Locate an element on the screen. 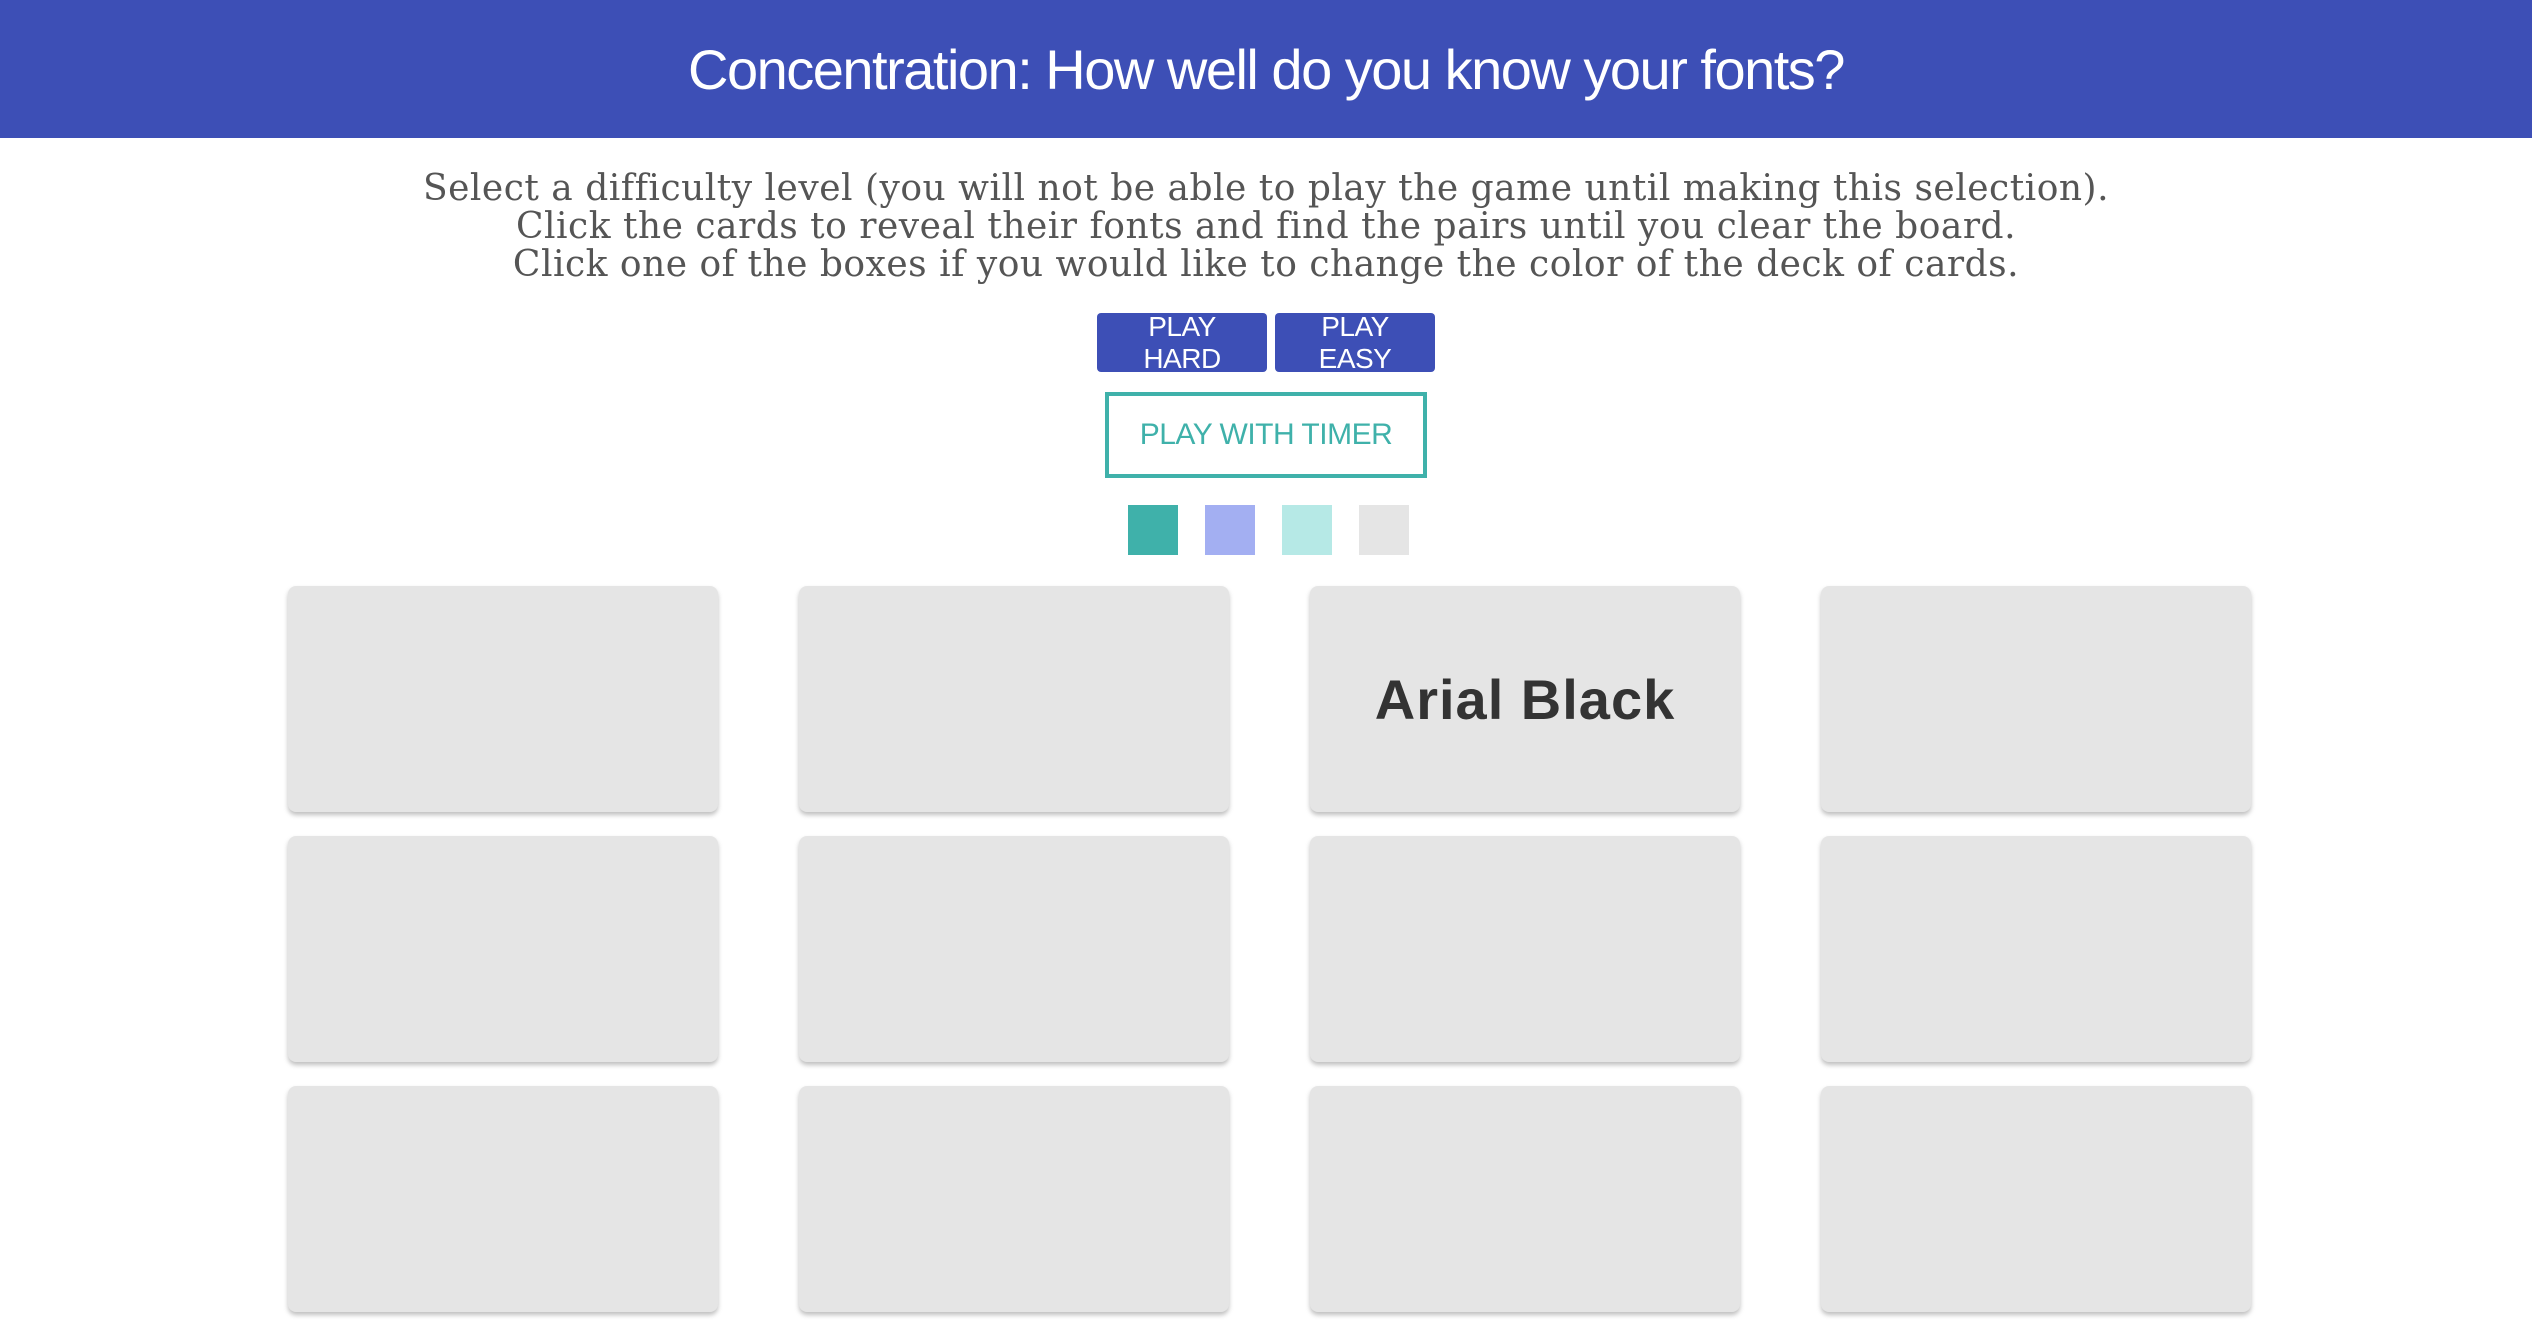  difficulty-buttons: PLAY HARD PLAY EASY is located at coordinates (1266, 342).